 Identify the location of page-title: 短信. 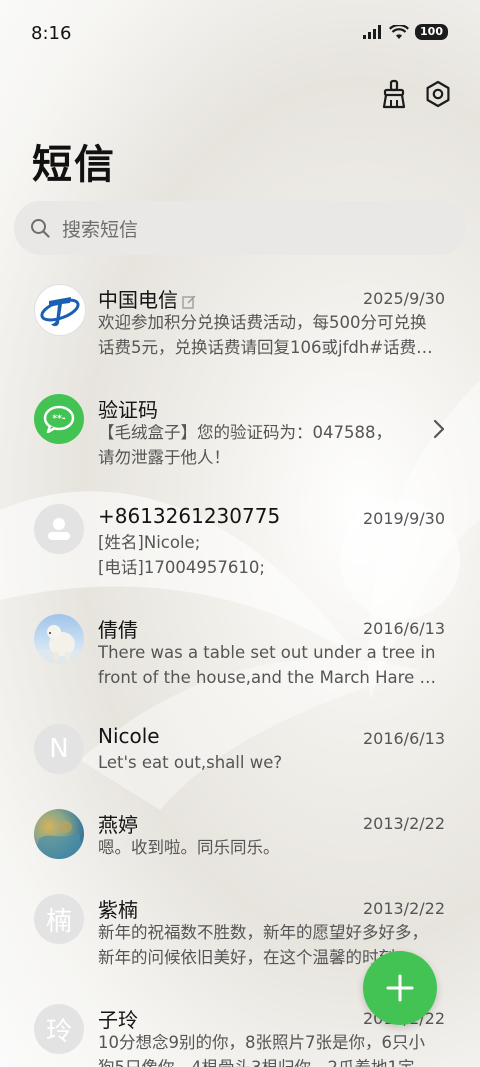
(74, 165).